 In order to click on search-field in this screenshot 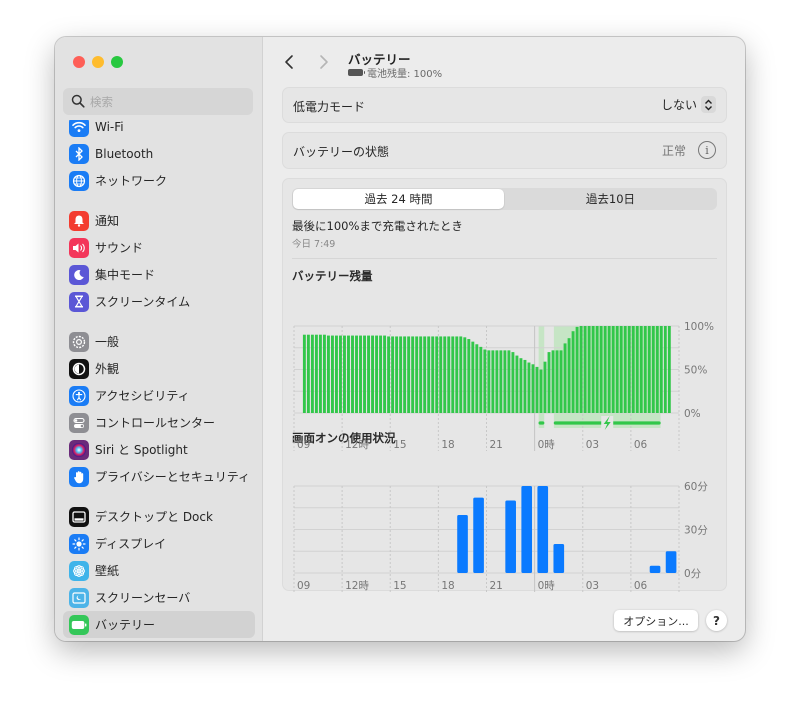, I will do `click(158, 101)`.